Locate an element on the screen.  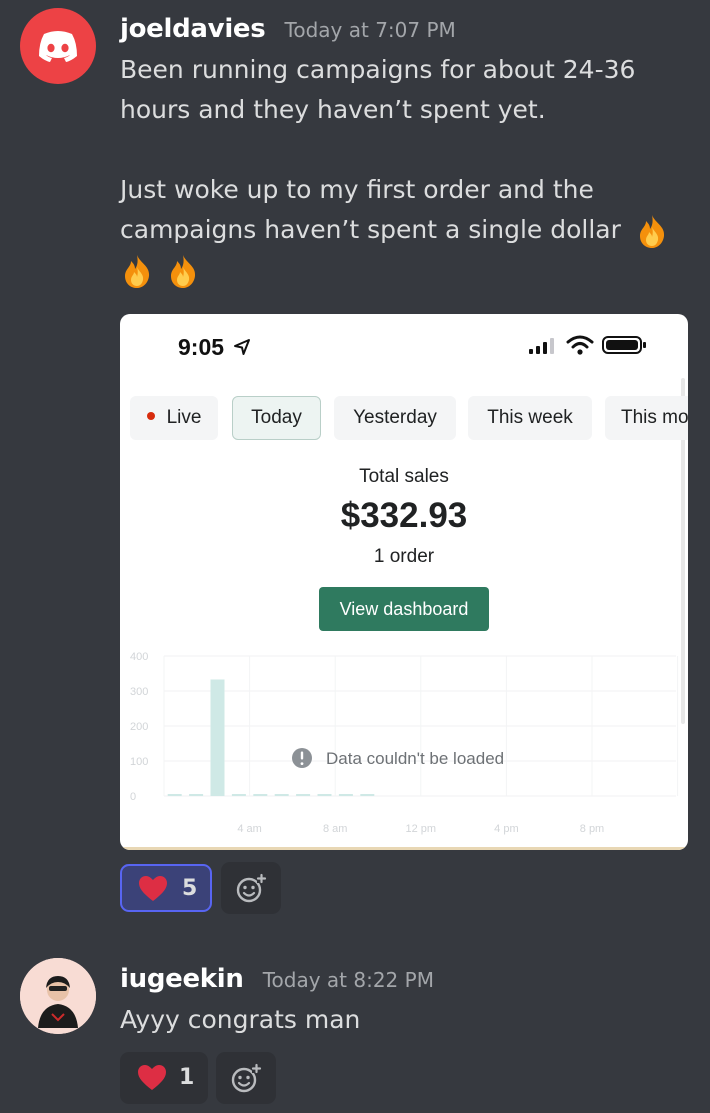
message-line: Ayyy congrats man is located at coordinates (240, 1019).